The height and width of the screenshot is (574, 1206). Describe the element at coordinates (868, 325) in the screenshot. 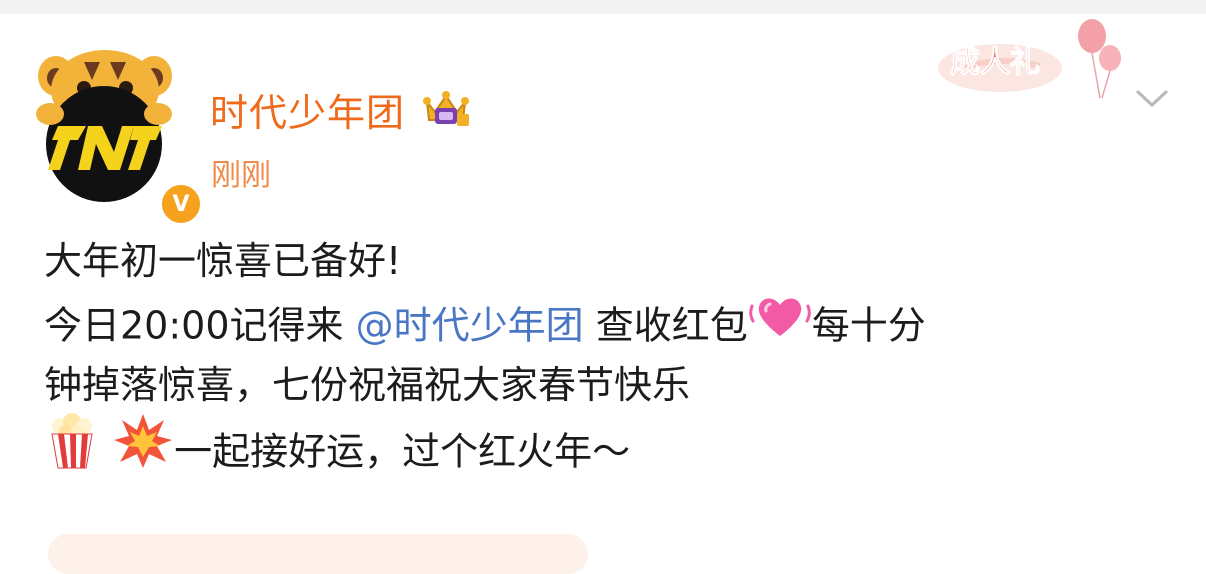

I see `post-line-2-suffix: 每十分` at that location.